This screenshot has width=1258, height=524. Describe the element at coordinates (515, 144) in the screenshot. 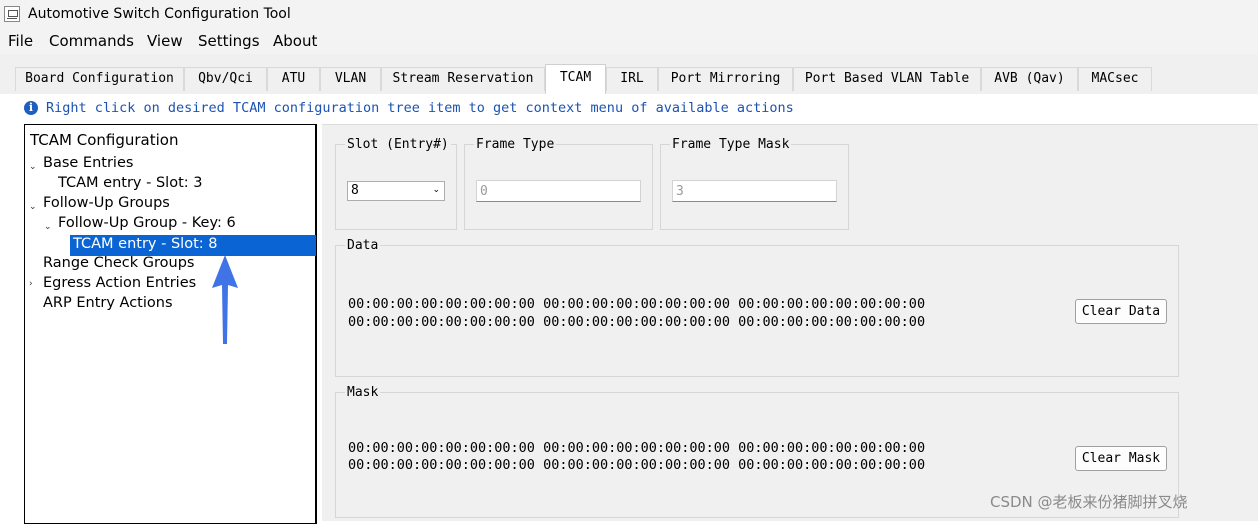

I see `frame-type-label: Frame Type` at that location.